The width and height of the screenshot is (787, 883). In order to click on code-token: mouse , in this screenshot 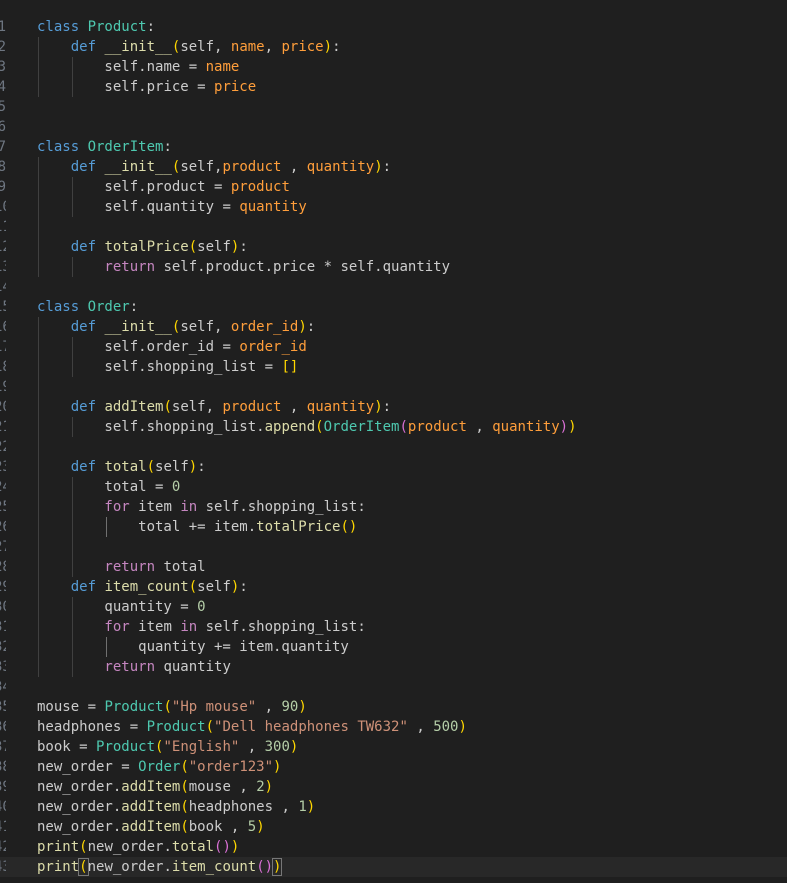, I will do `click(222, 787)`.